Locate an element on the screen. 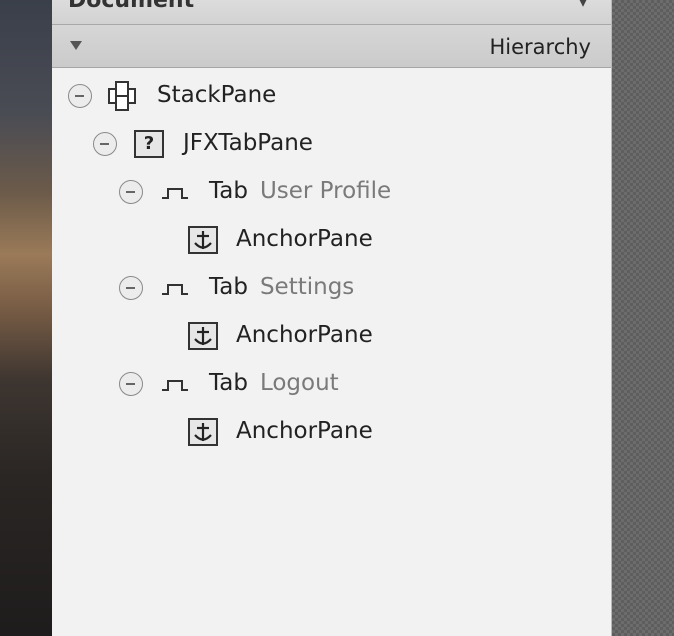  tree-node-label: Tab Logout is located at coordinates (274, 383).